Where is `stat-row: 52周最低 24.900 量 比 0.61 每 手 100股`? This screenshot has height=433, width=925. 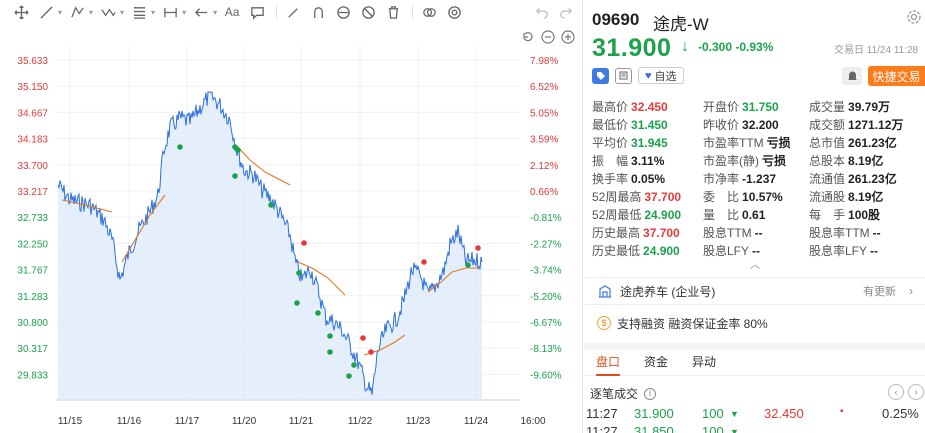 stat-row: 52周最低 24.900 量 比 0.61 每 手 100股 is located at coordinates (758, 215).